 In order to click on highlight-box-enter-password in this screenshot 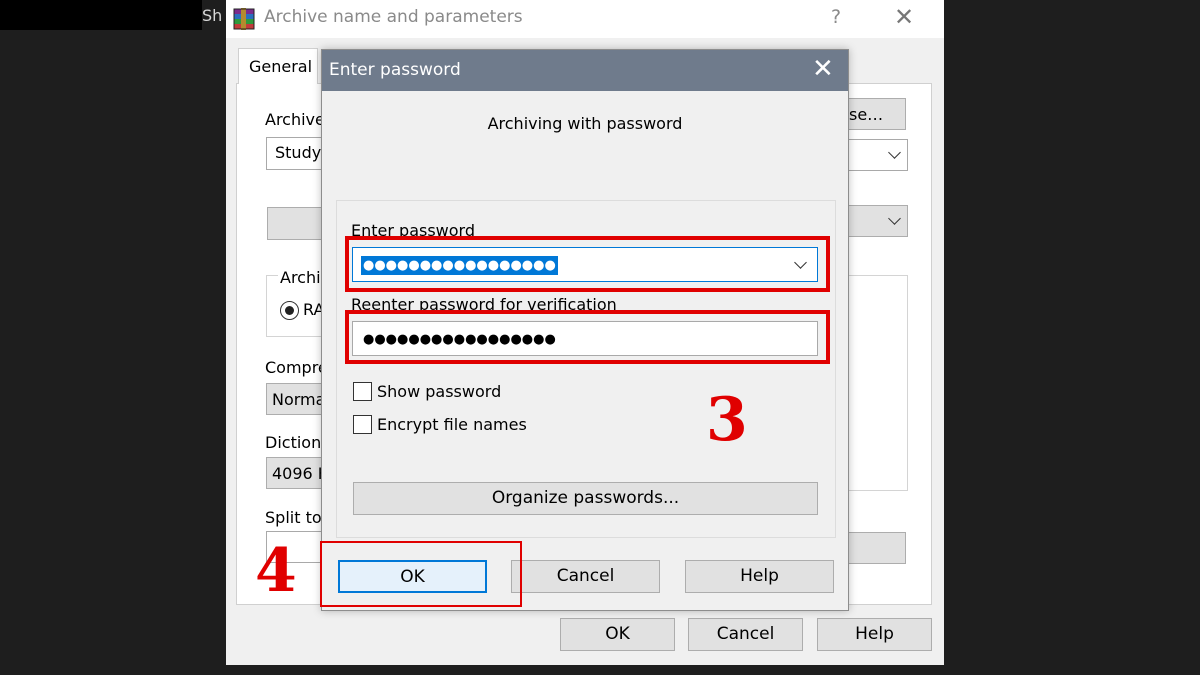, I will do `click(587, 264)`.